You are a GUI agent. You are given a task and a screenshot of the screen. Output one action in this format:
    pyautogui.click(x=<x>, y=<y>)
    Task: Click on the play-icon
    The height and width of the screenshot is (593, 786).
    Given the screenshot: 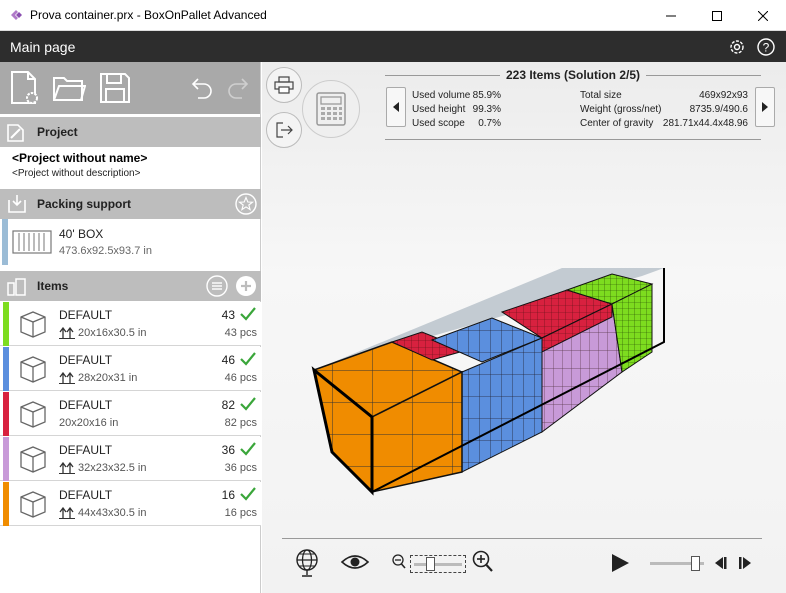 What is the action you would take?
    pyautogui.click(x=620, y=563)
    